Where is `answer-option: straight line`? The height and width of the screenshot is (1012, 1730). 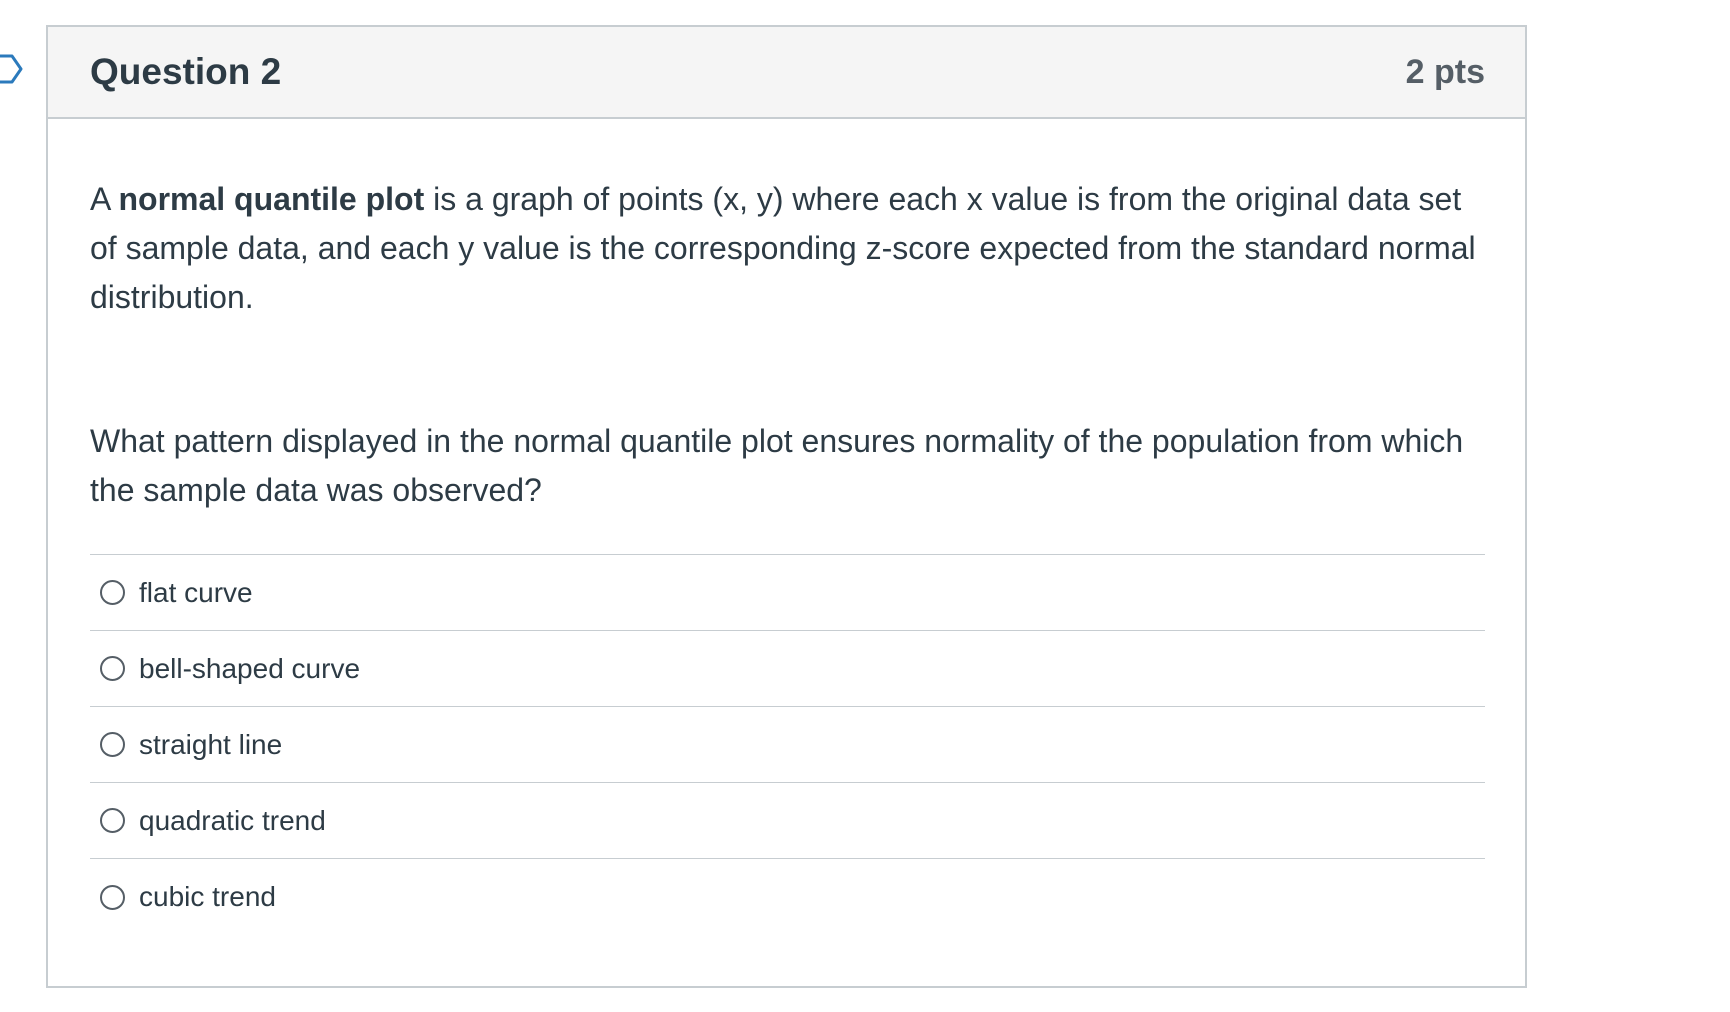 answer-option: straight line is located at coordinates (787, 745).